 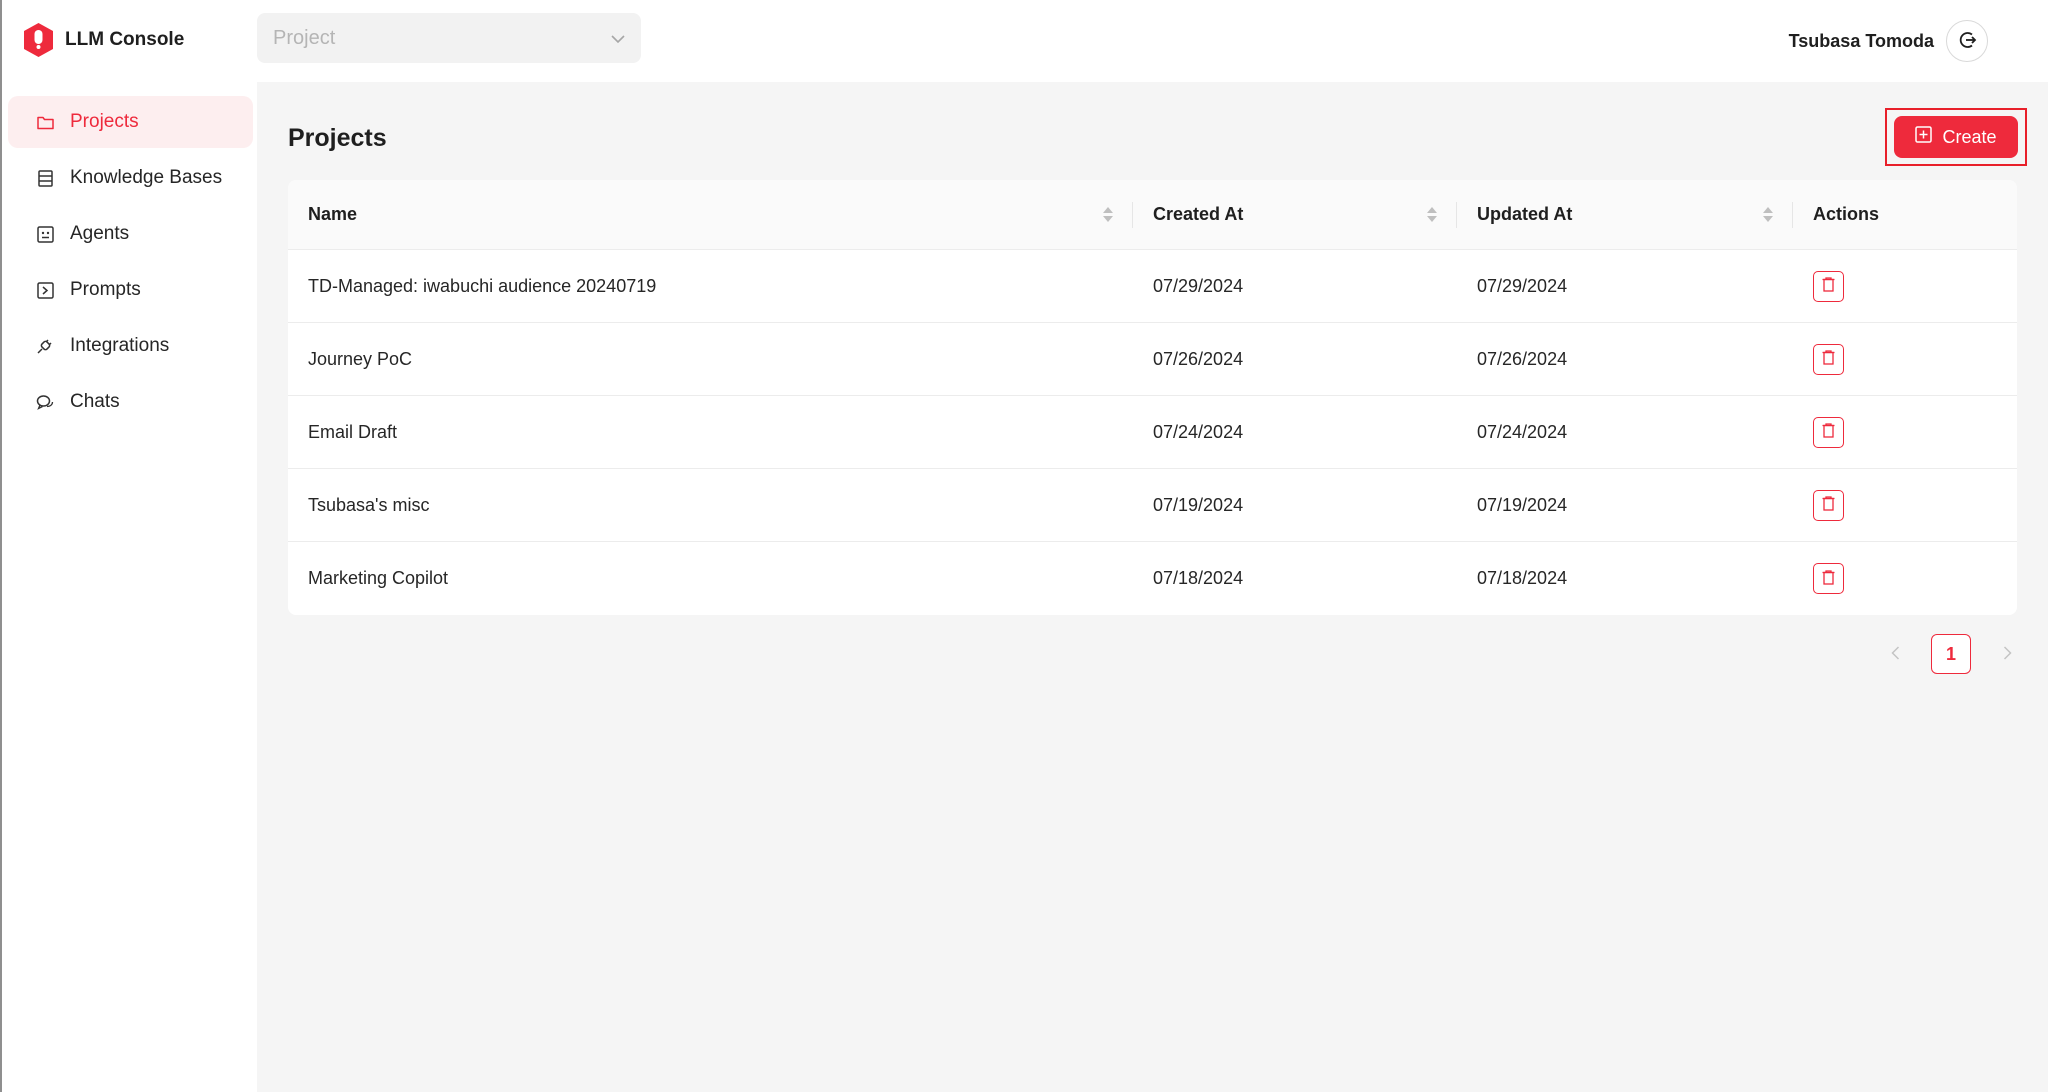 What do you see at coordinates (1152, 505) in the screenshot?
I see `table-row: Tsubasa's misc 07/19/2024 07/19/2024` at bounding box center [1152, 505].